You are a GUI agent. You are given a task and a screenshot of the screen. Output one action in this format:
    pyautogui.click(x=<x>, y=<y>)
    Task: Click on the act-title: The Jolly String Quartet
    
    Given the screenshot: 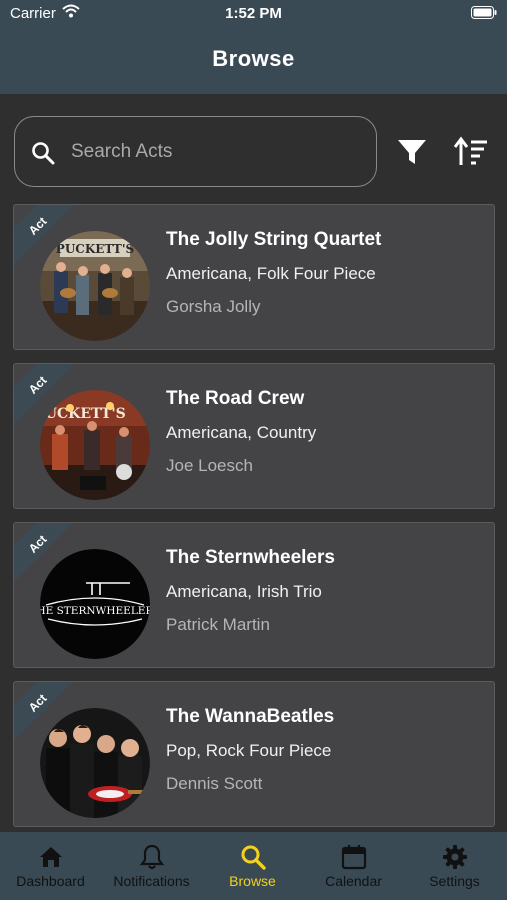 What is the action you would take?
    pyautogui.click(x=274, y=239)
    